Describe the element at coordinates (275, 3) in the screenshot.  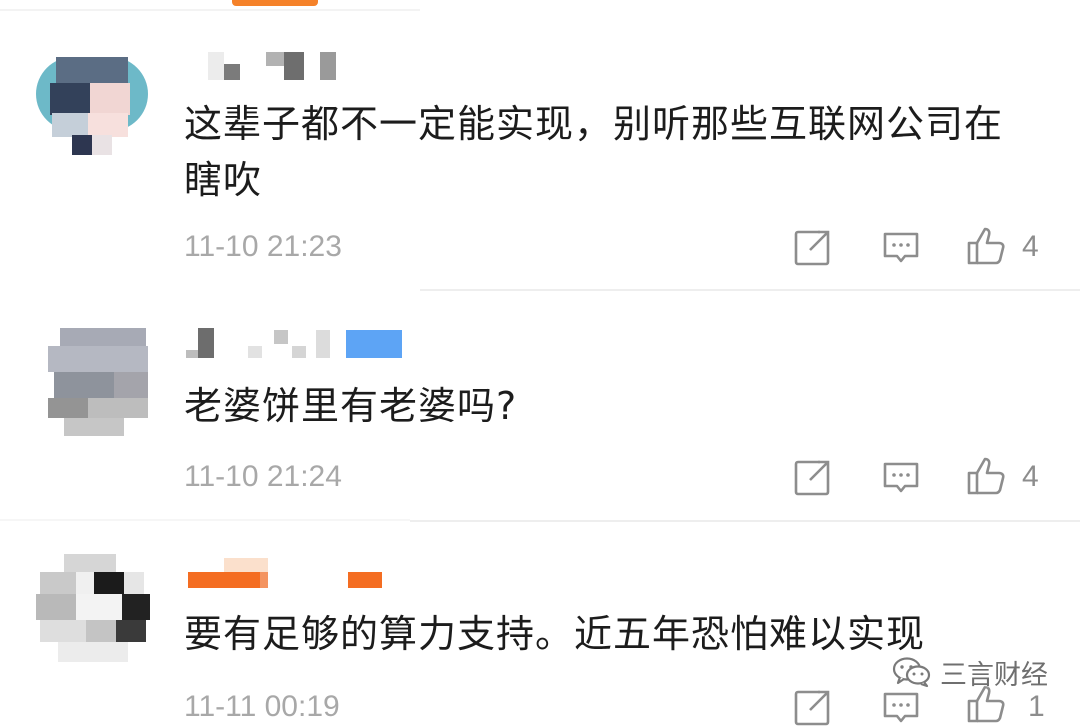
I see `active-tab-indicator` at that location.